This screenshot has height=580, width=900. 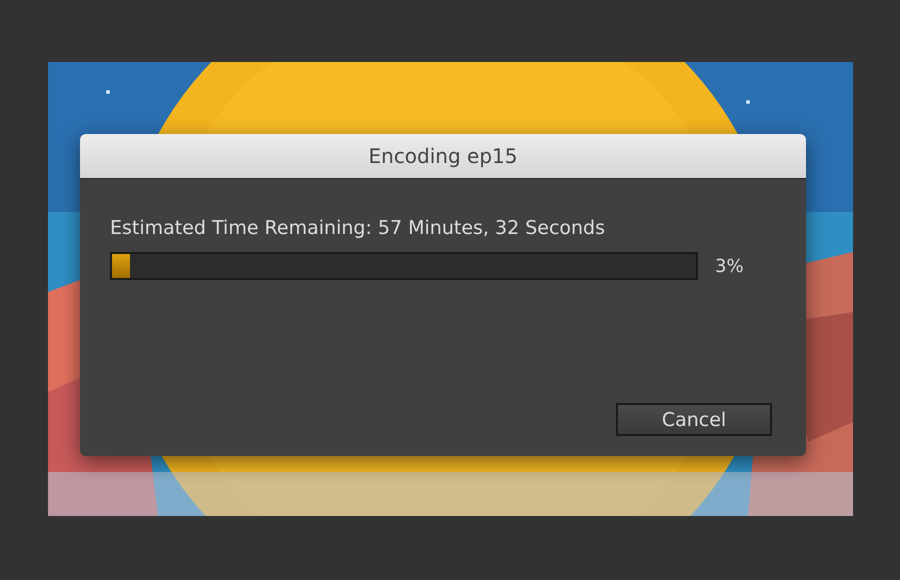 I want to click on window-title: Encoding ep15, so click(x=443, y=156).